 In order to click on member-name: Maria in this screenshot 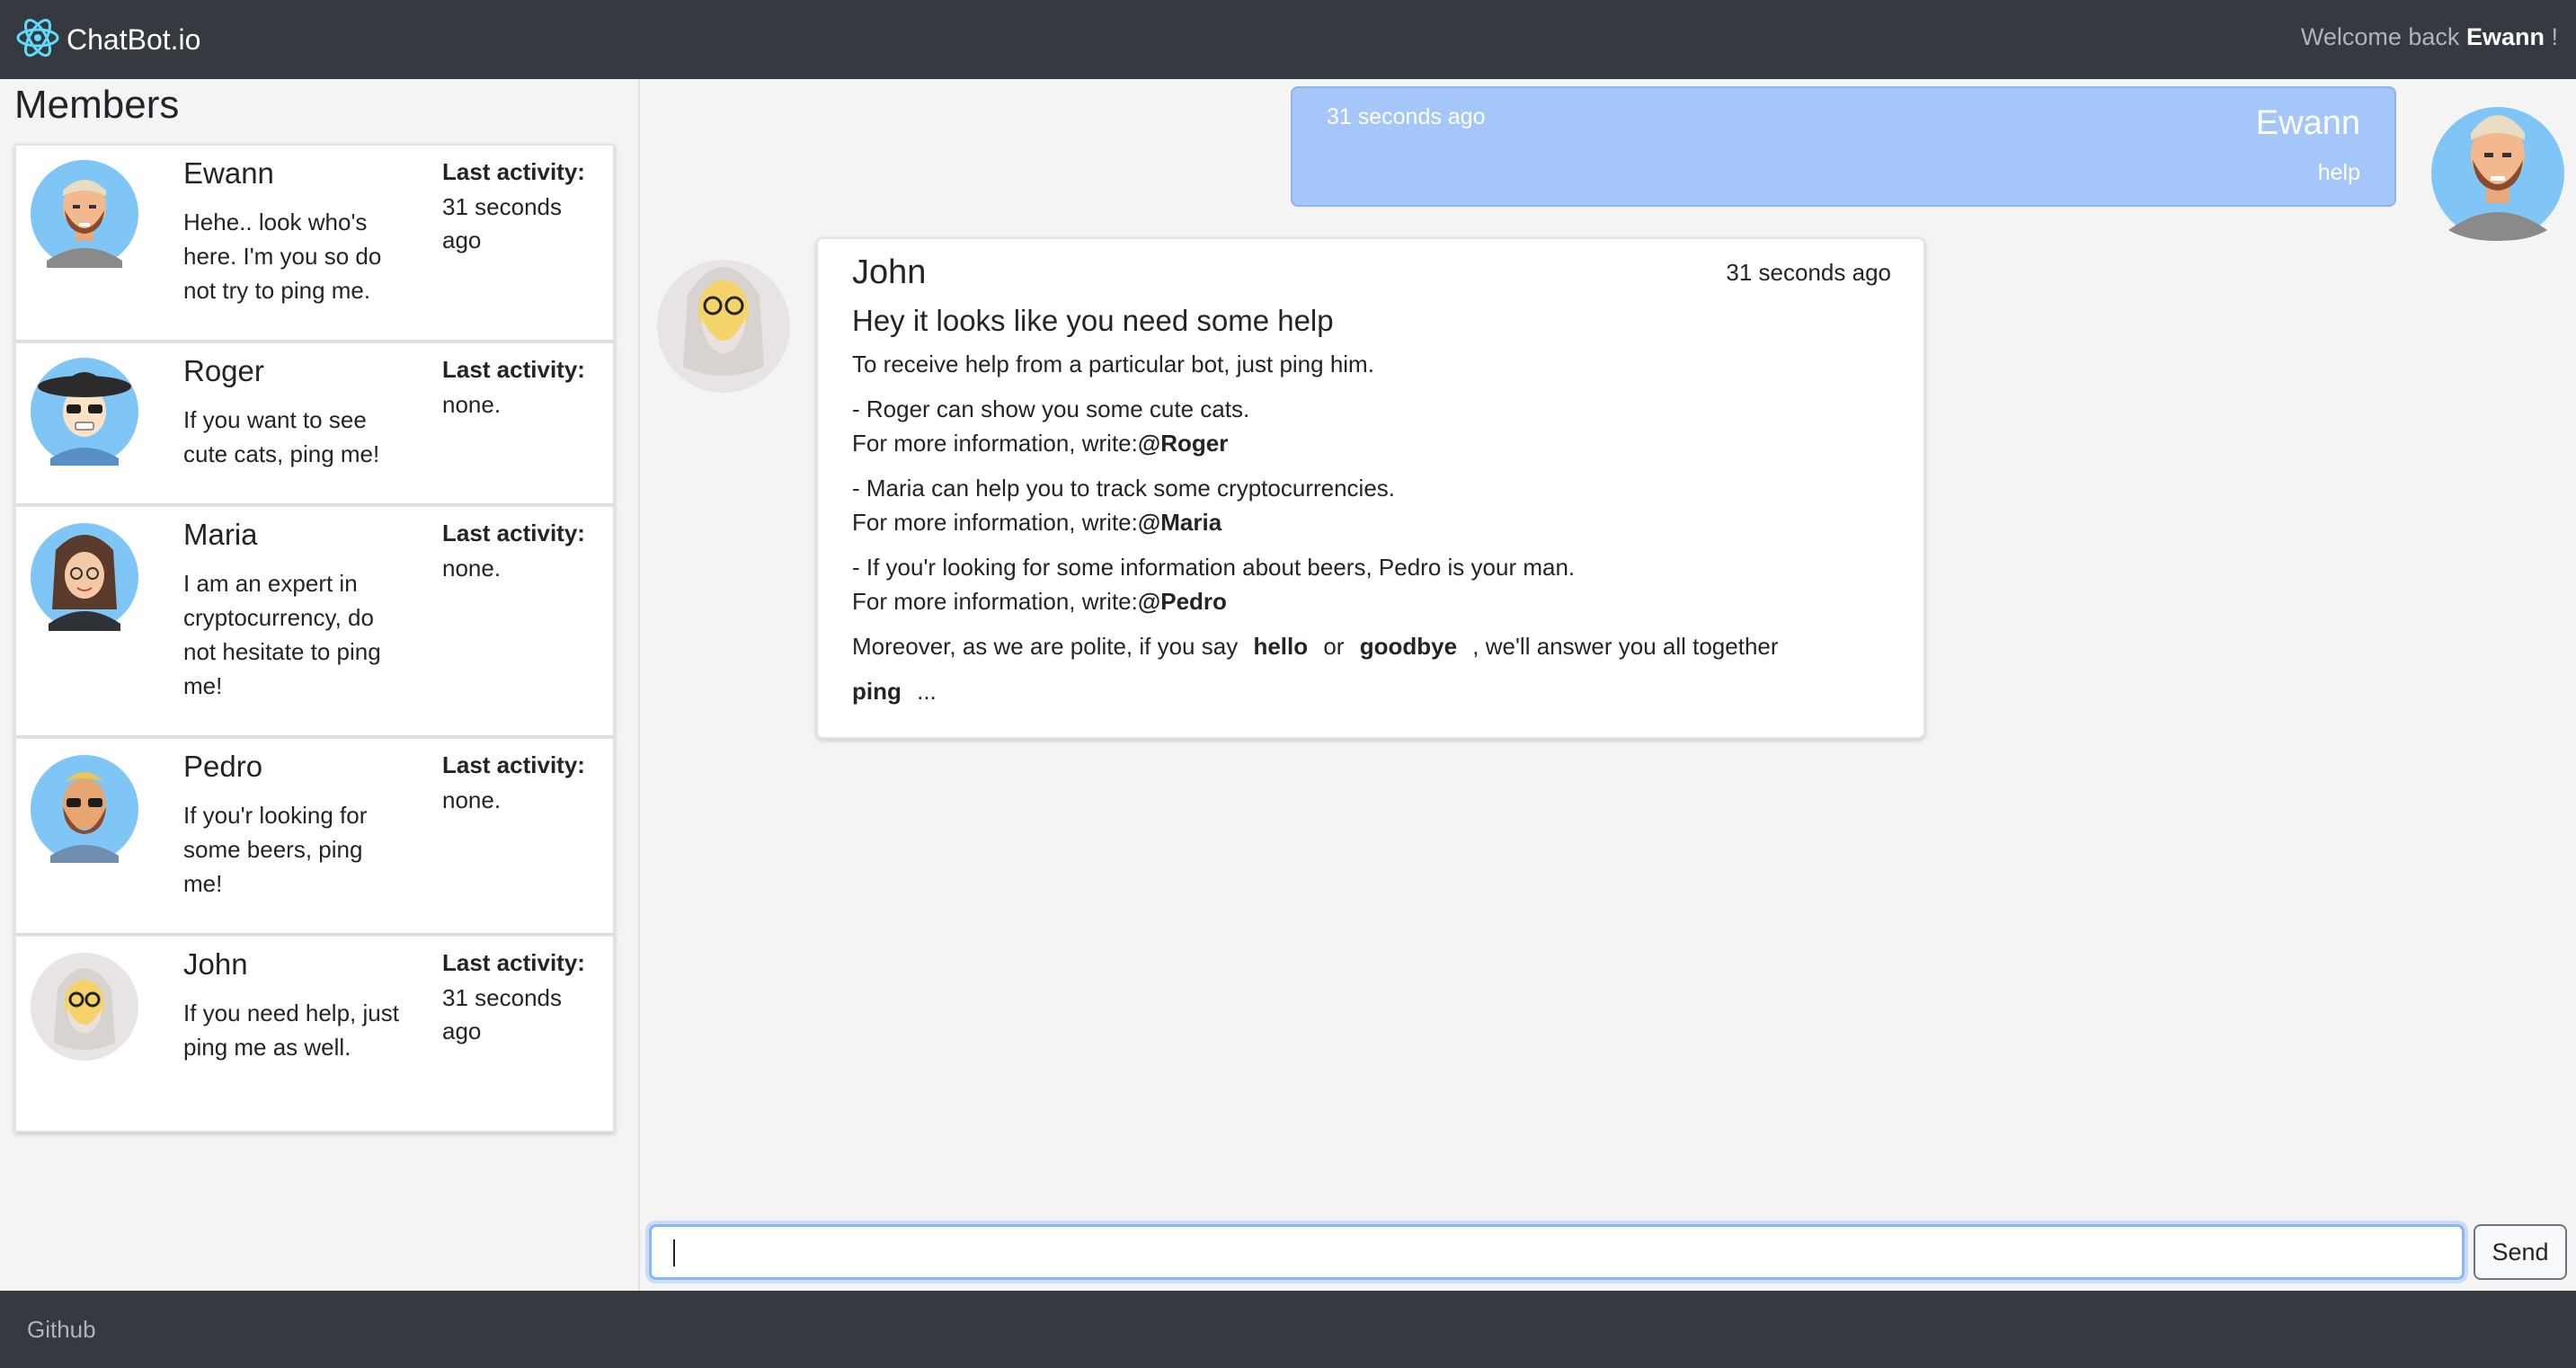, I will do `click(220, 534)`.